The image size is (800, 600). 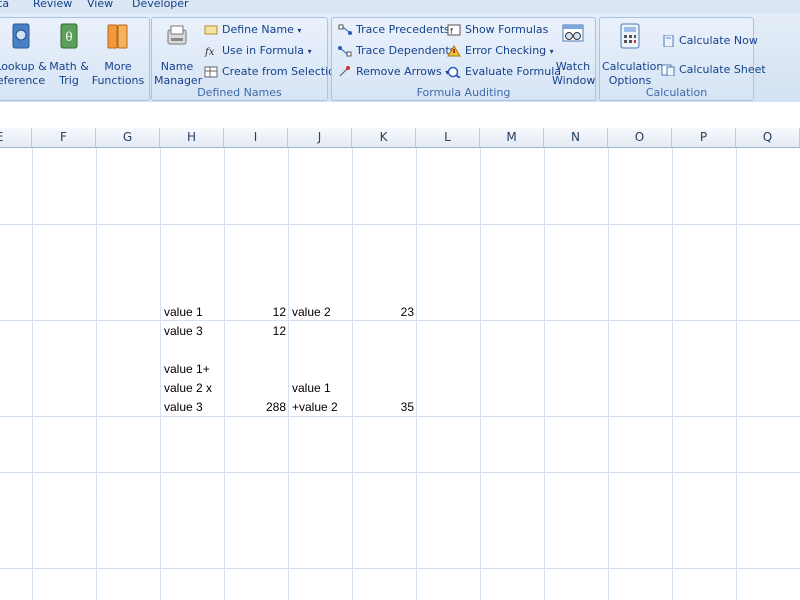 I want to click on define-name-button: Define Name ▾, so click(x=252, y=30).